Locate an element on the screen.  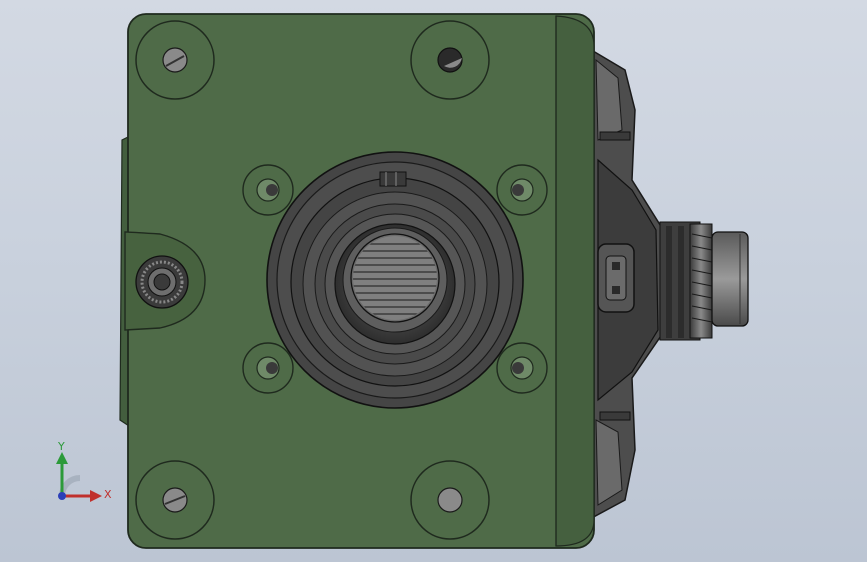
triad-z-origin is located at coordinates (62, 496).